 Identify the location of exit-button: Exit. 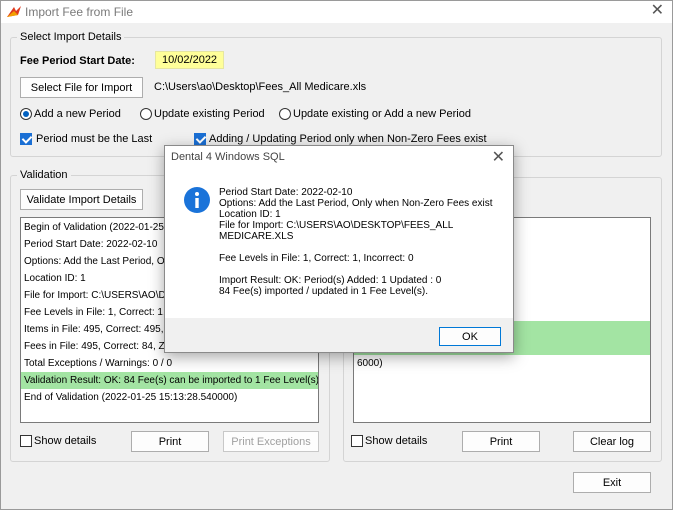
(612, 482).